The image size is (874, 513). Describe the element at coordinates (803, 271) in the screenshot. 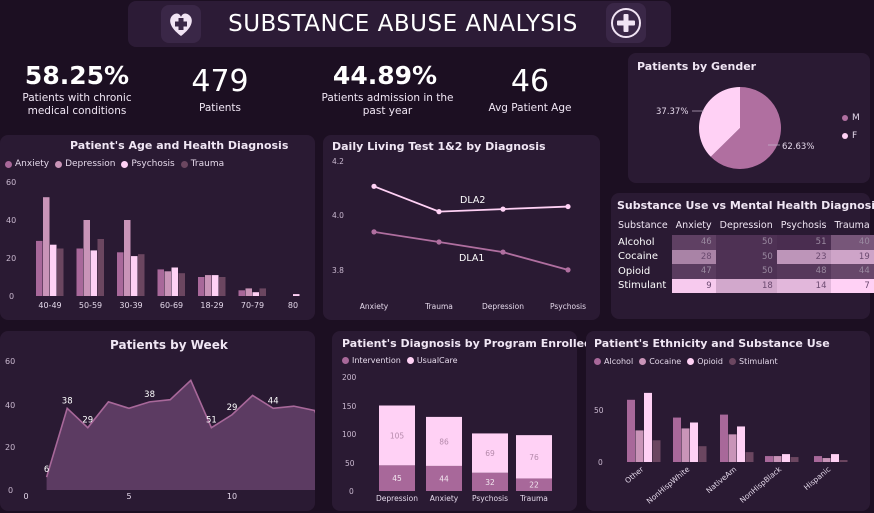

I see `heatmap-cell: 48` at that location.